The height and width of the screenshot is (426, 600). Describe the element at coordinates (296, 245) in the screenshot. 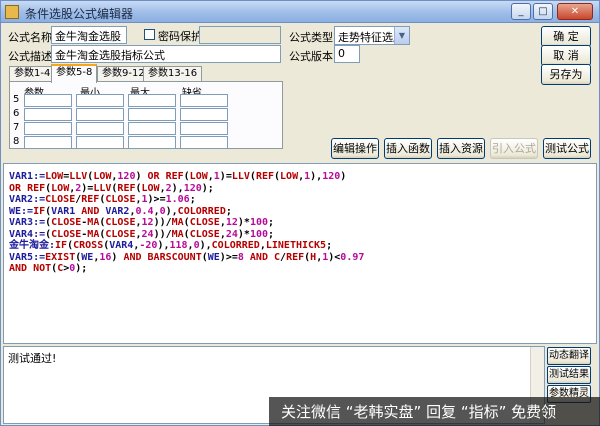

I see `code-token: LINETHICK5` at that location.